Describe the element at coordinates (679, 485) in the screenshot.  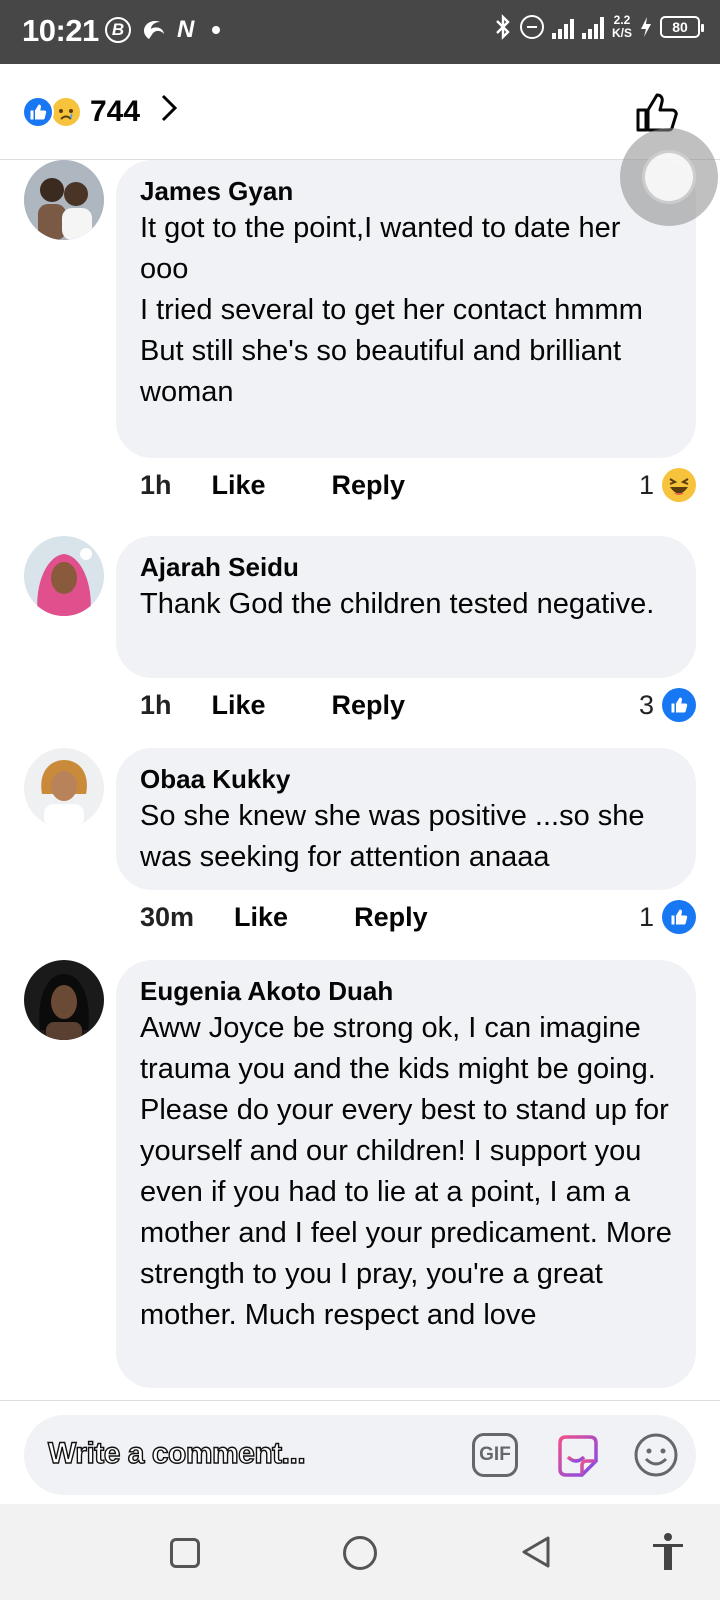
I see `haha-icon` at that location.